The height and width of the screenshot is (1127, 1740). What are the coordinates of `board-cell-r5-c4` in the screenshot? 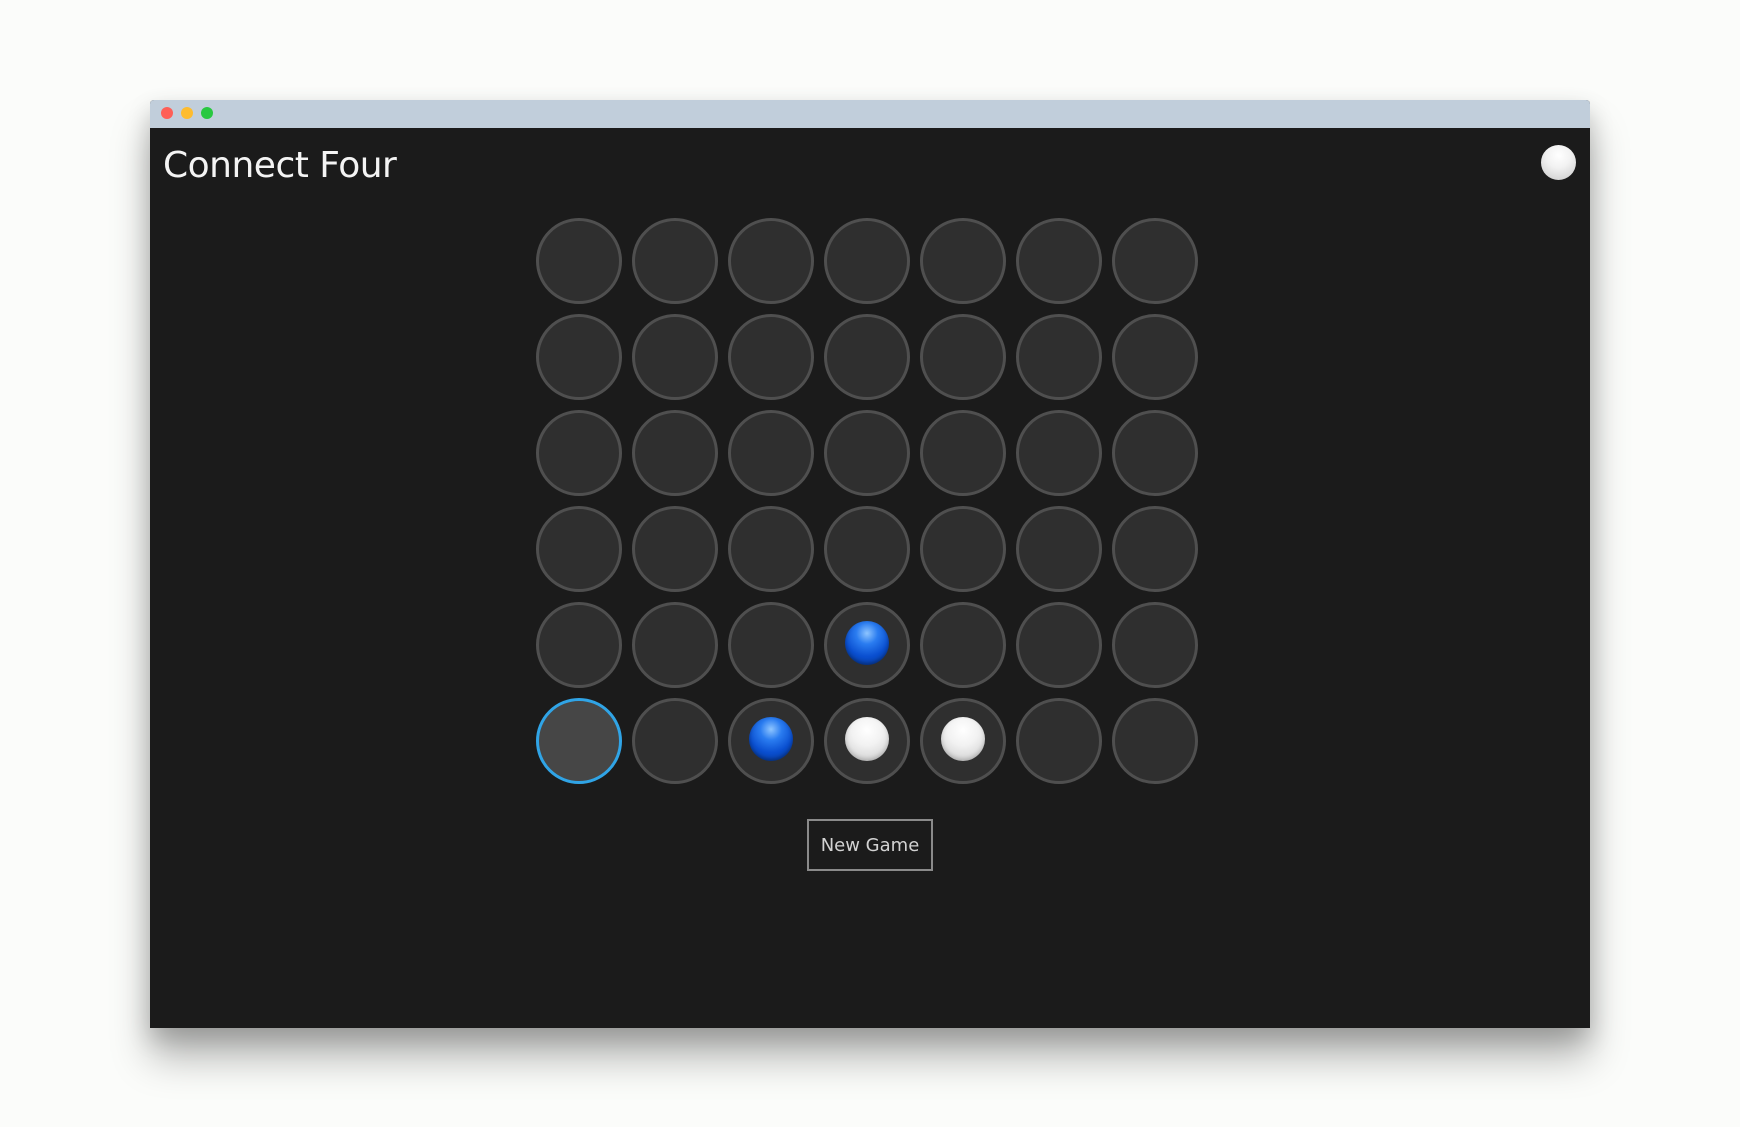 It's located at (867, 645).